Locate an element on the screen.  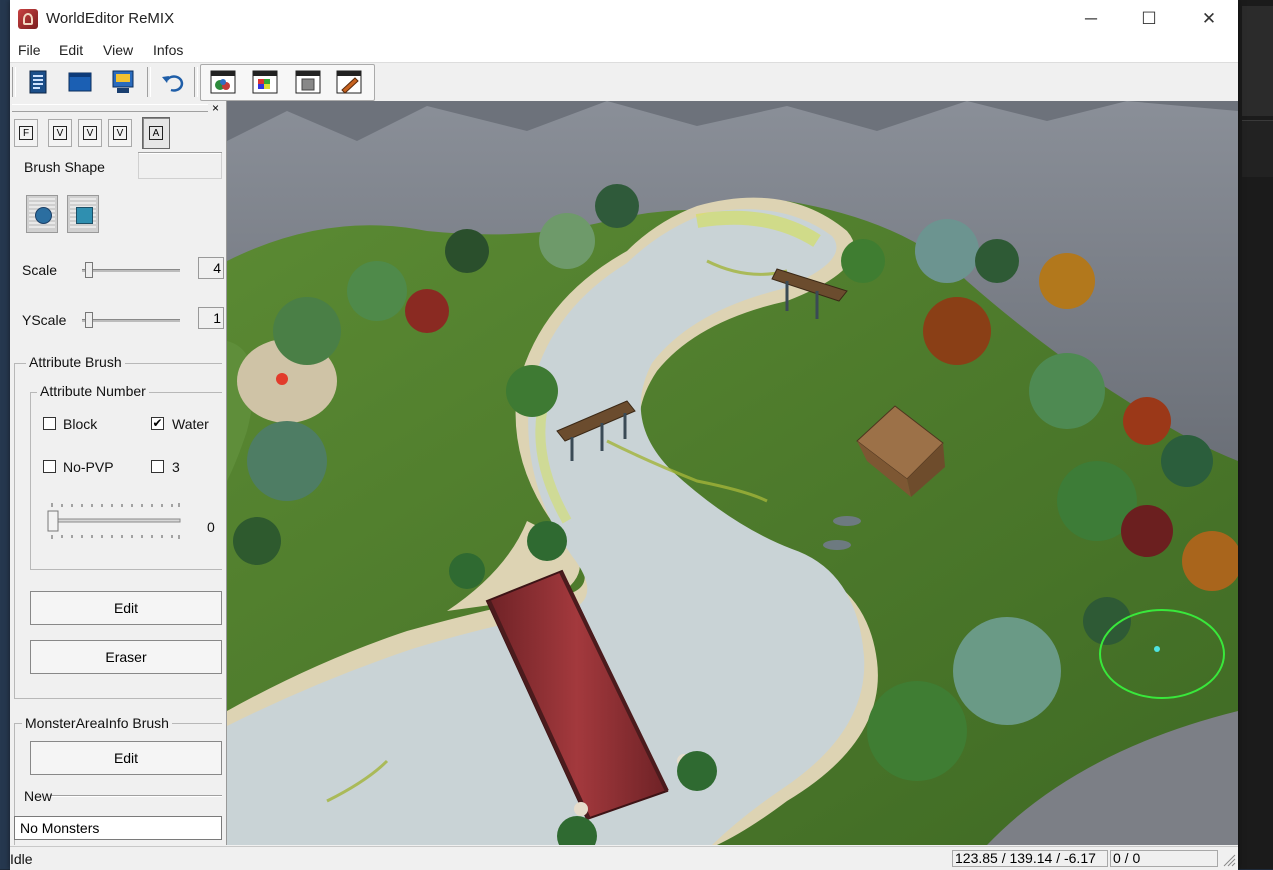
circle-shape-icon is located at coordinates (43, 215).